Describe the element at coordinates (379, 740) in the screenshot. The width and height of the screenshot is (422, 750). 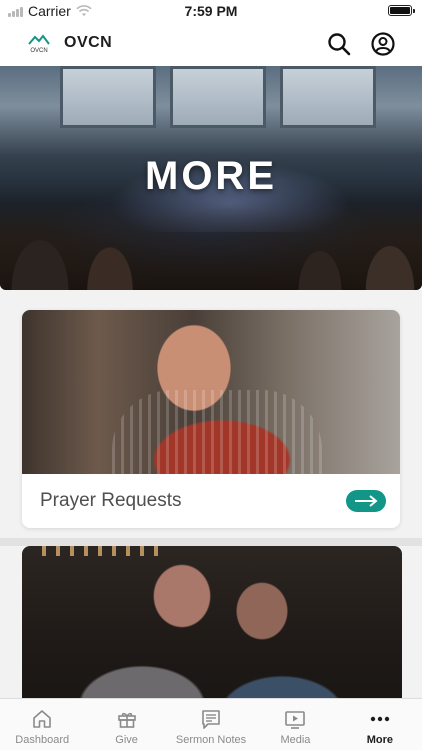
I see `tab-label: More` at that location.